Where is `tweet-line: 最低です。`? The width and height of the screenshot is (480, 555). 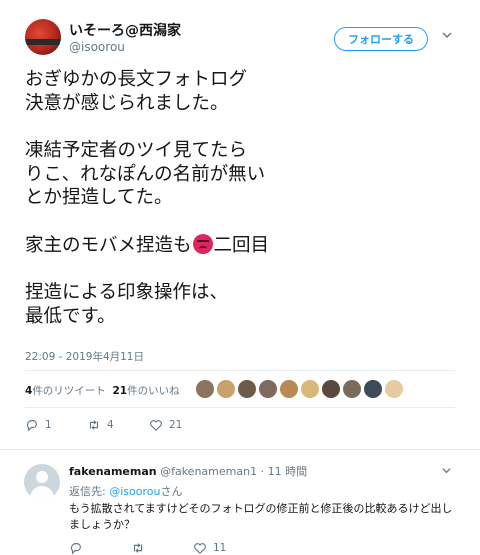
tweet-line: 最低です。 is located at coordinates (70, 316).